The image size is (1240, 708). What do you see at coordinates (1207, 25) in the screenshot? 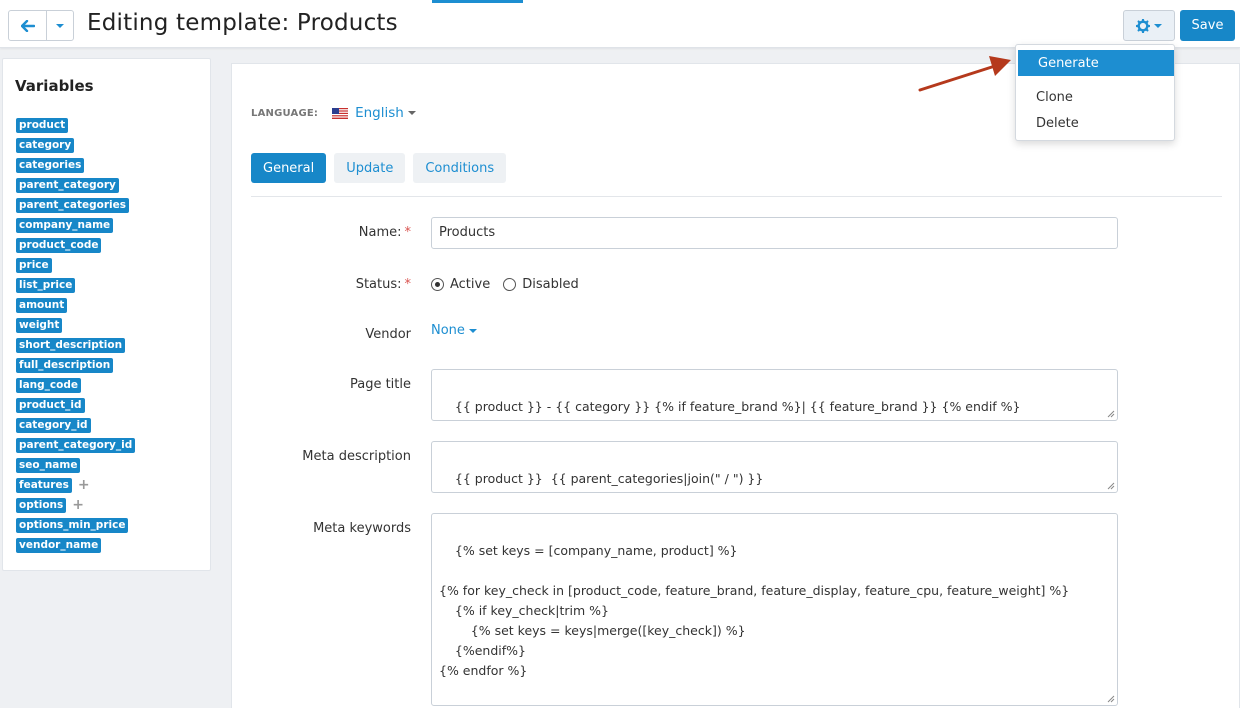
I see `save-button: Save` at bounding box center [1207, 25].